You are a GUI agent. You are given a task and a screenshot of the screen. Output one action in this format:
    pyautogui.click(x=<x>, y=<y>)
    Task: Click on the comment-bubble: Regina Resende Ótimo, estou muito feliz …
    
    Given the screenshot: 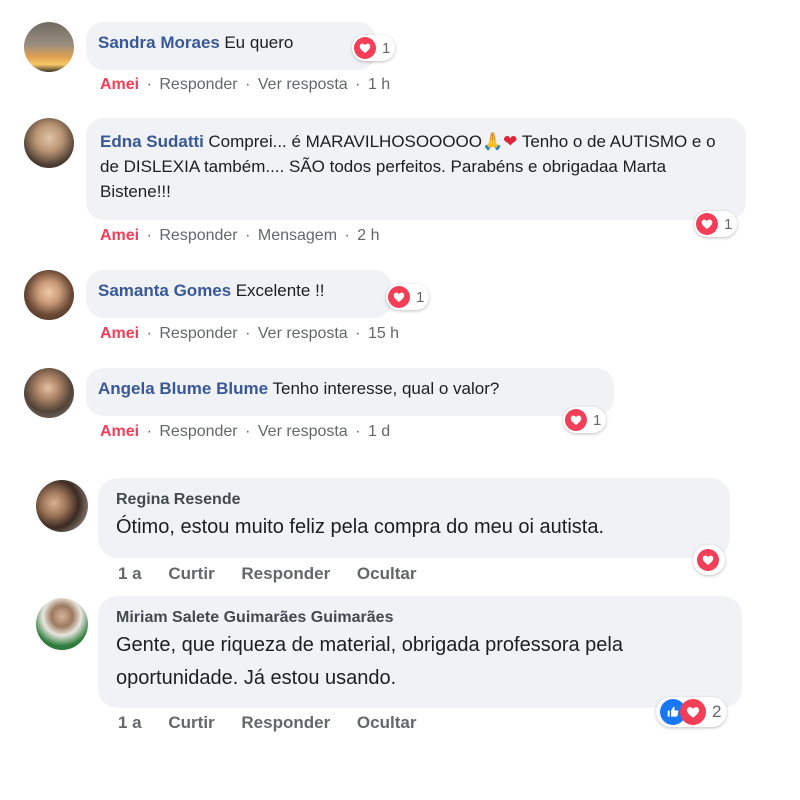 What is the action you would take?
    pyautogui.click(x=414, y=518)
    